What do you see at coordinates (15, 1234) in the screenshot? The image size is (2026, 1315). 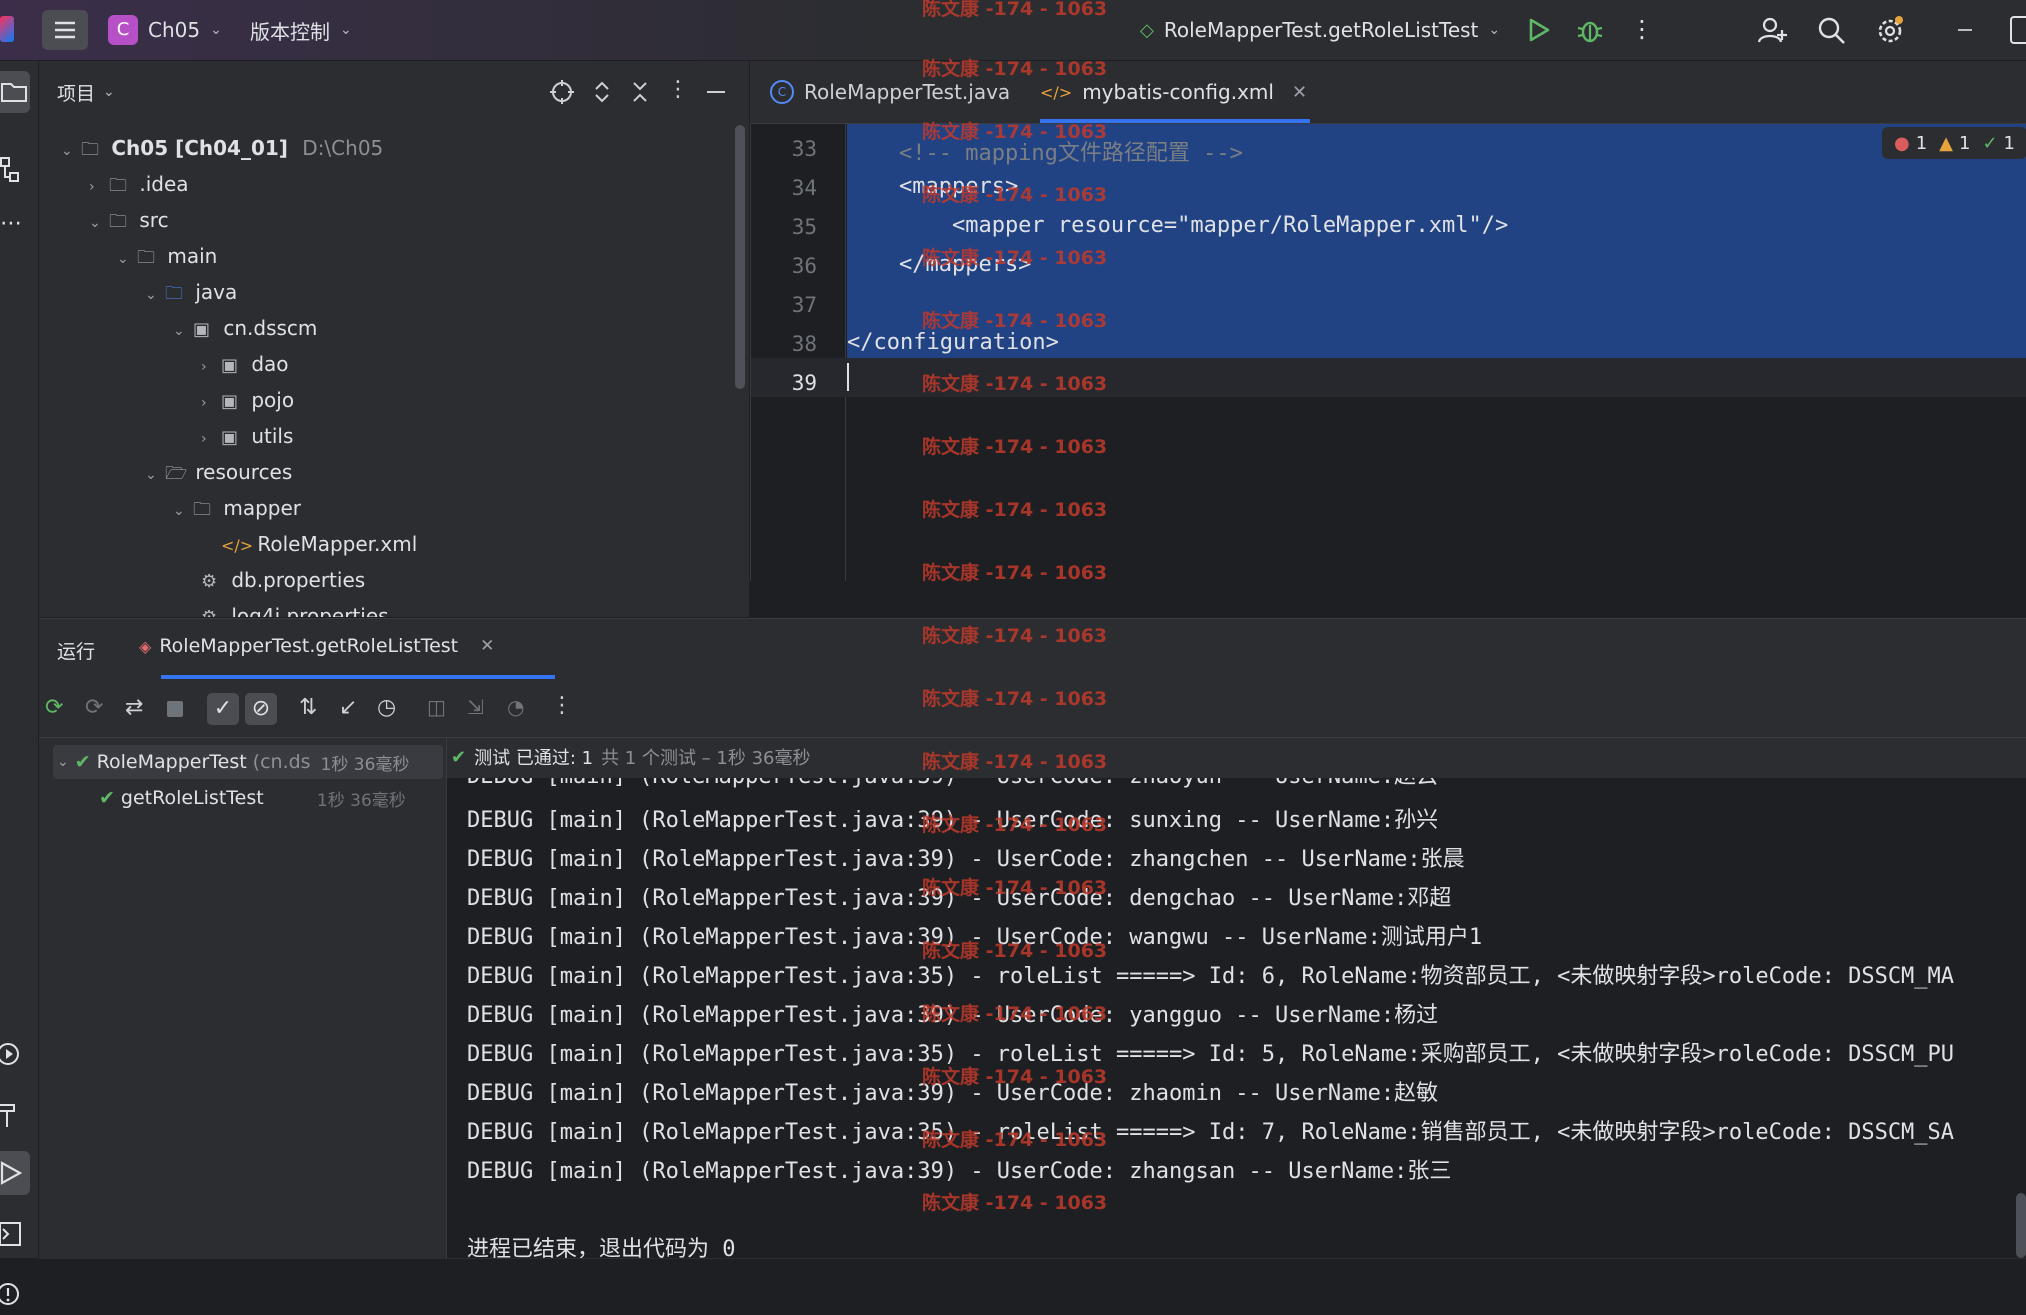 I see `terminal-tool-button` at bounding box center [15, 1234].